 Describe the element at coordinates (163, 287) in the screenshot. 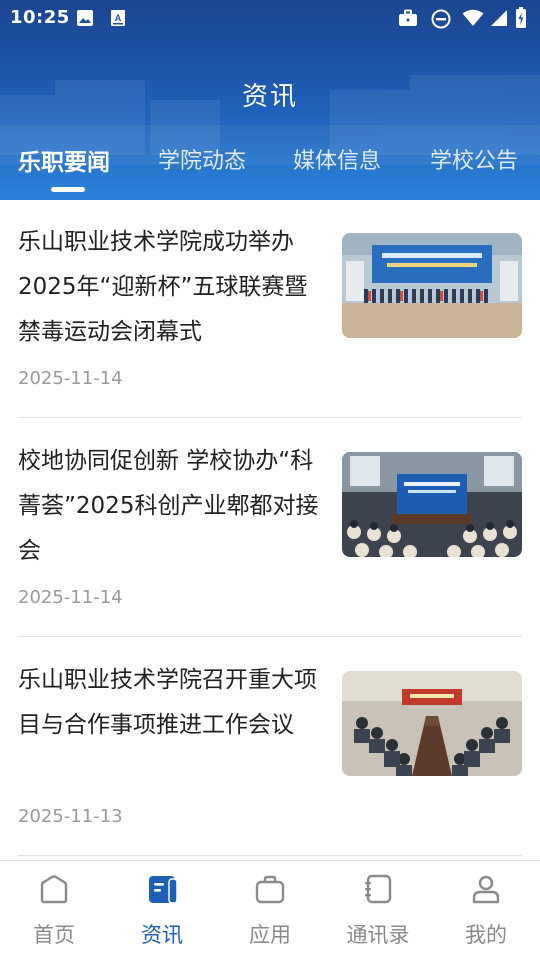

I see `news-title: 乐山职业技术学院成功举办2025年“迎新杯”五球联赛暨禁毒运动会闭幕式` at that location.